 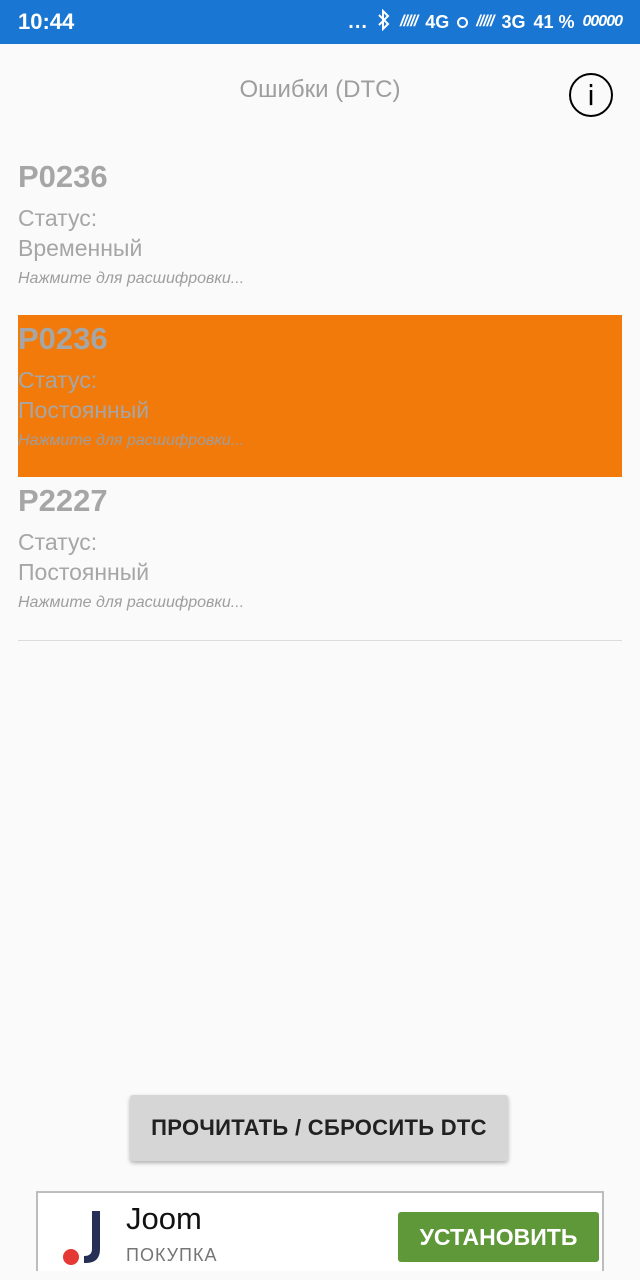 What do you see at coordinates (463, 22) in the screenshot?
I see `hotspot-icon` at bounding box center [463, 22].